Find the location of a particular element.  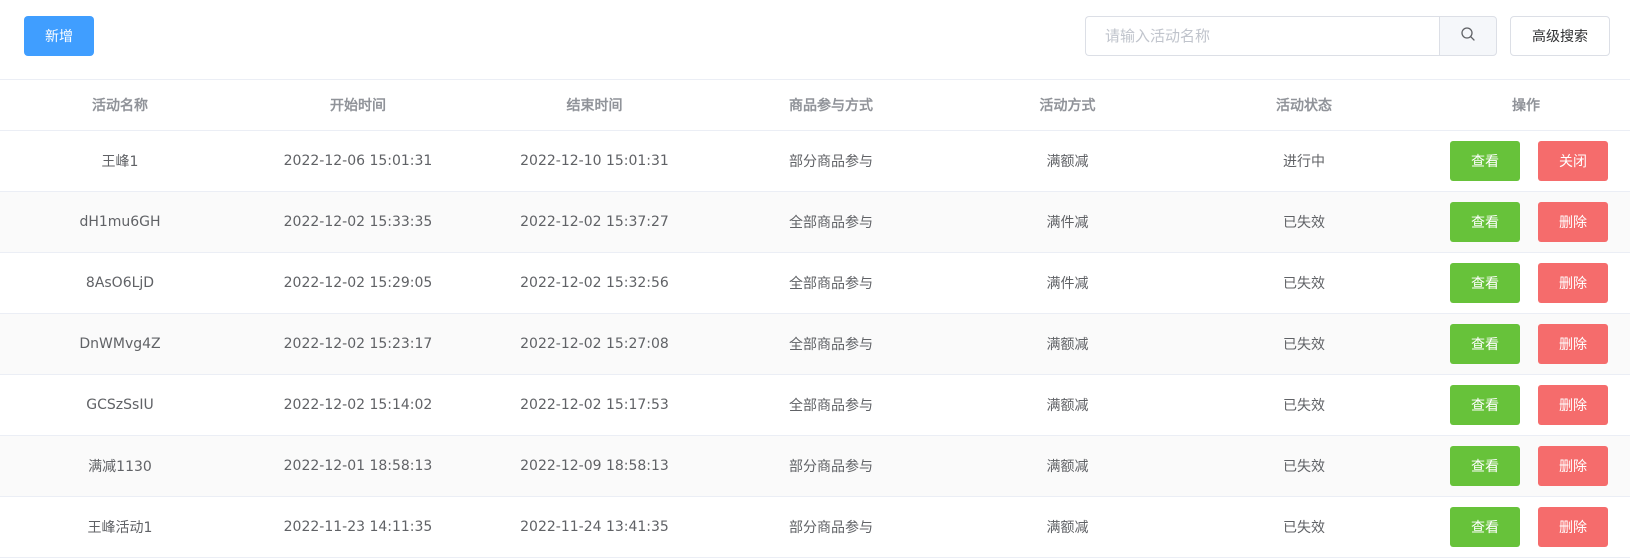

search-button is located at coordinates (1468, 36).